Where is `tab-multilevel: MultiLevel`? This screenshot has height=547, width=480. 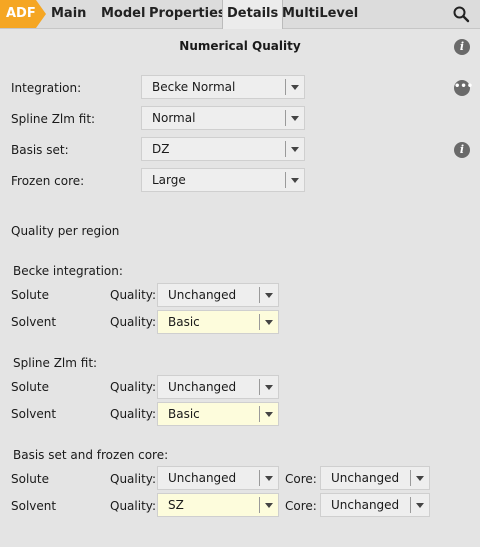 tab-multilevel: MultiLevel is located at coordinates (320, 14).